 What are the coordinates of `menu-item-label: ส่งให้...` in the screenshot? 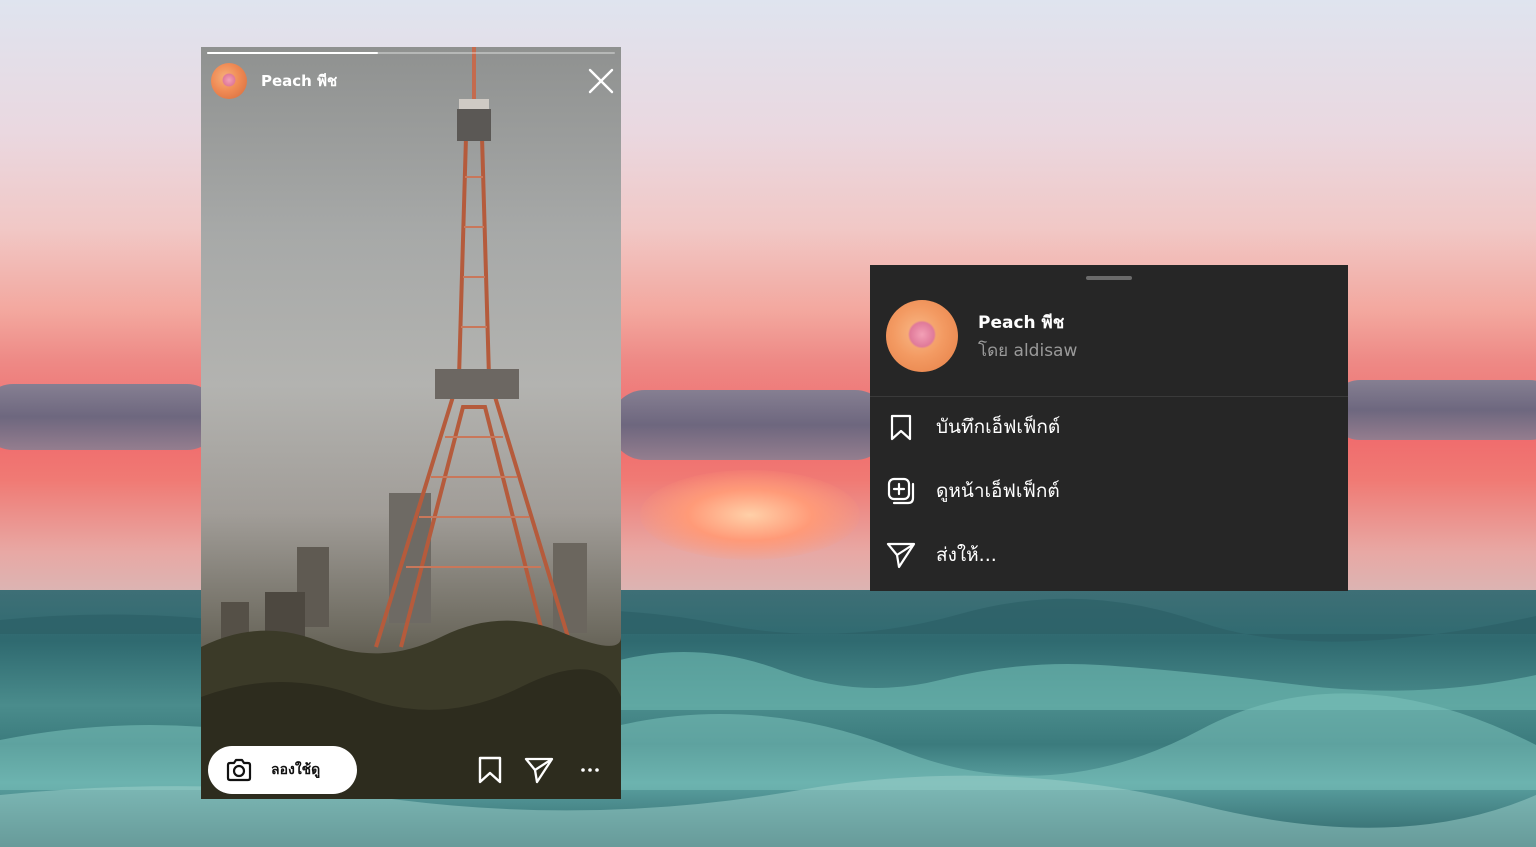 It's located at (966, 555).